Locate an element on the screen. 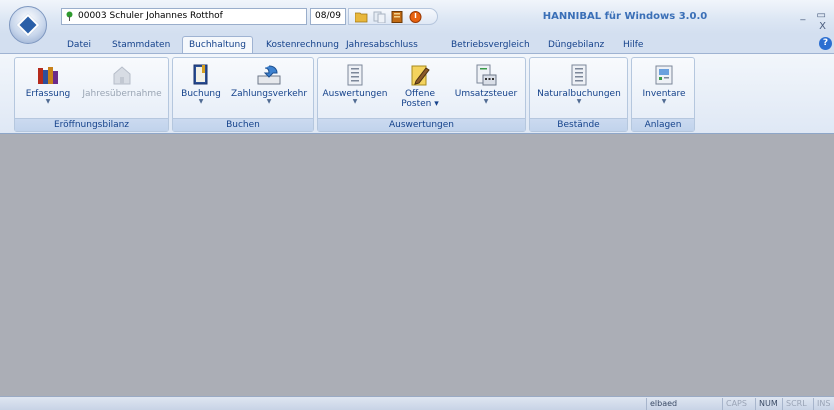  posten-label: Posten ▾ is located at coordinates (420, 104).